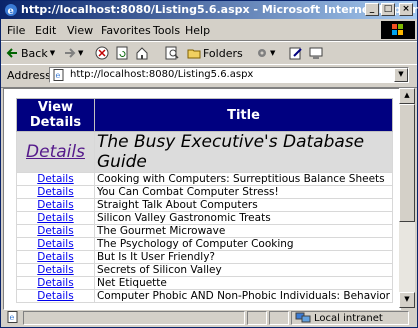 The image size is (418, 328). What do you see at coordinates (166, 30) in the screenshot?
I see `menu-tools: Tools` at bounding box center [166, 30].